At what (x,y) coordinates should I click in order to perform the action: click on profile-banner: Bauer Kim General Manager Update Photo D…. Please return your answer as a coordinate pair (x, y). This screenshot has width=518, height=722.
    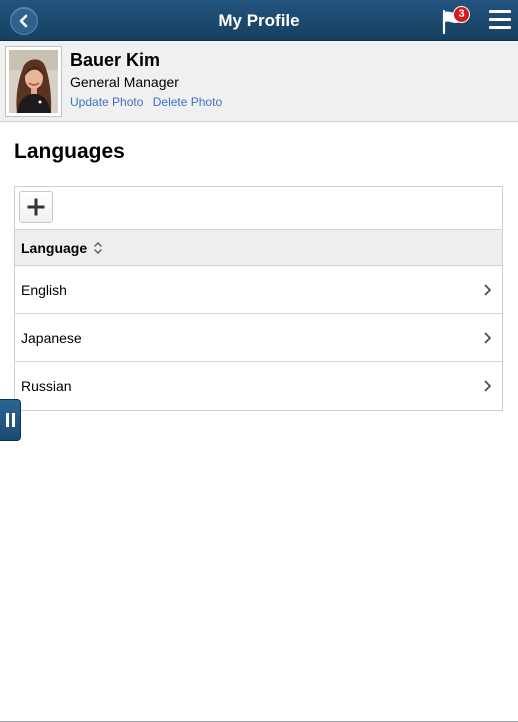
    Looking at the image, I should click on (259, 81).